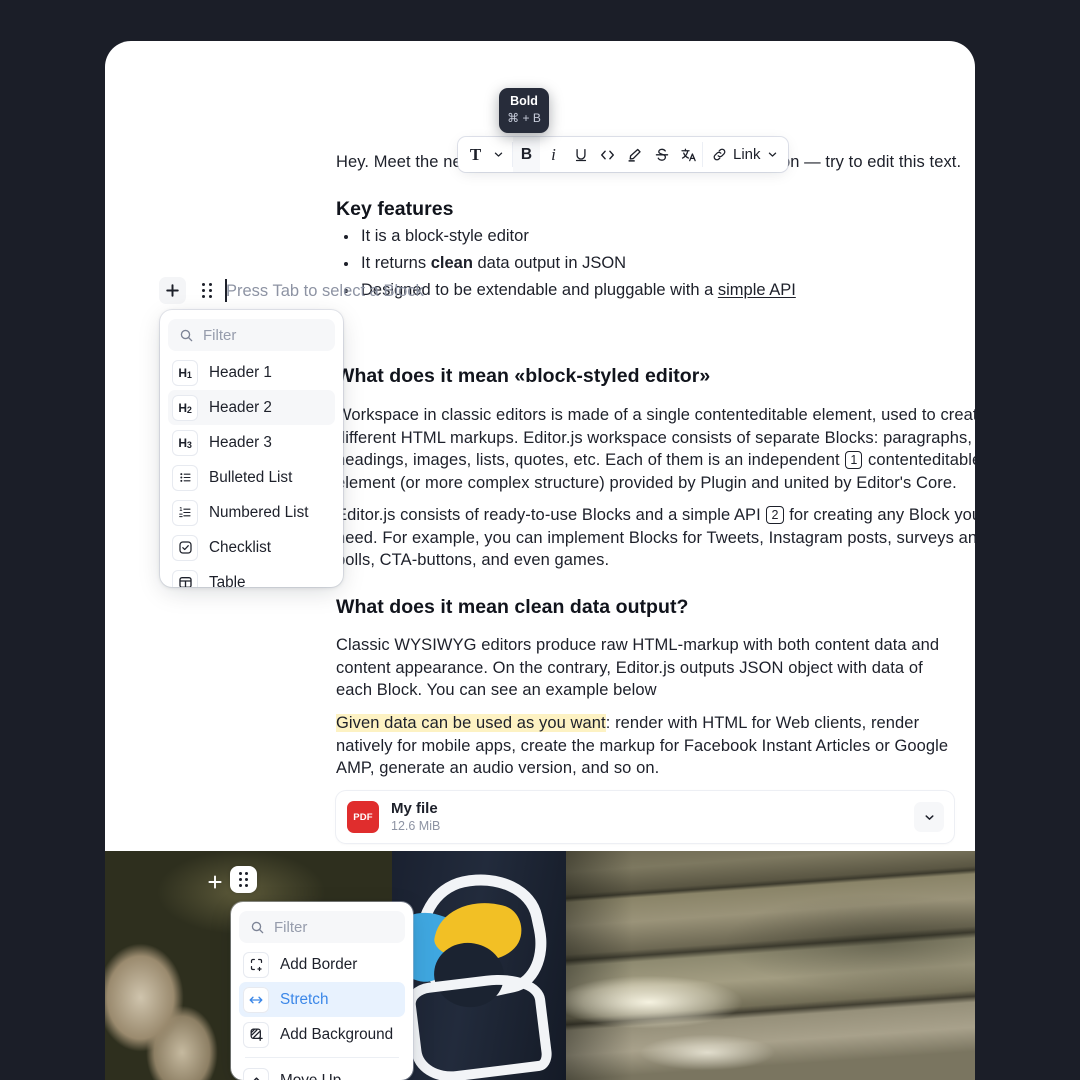 The height and width of the screenshot is (1080, 1080). I want to click on code-icon, so click(607, 154).